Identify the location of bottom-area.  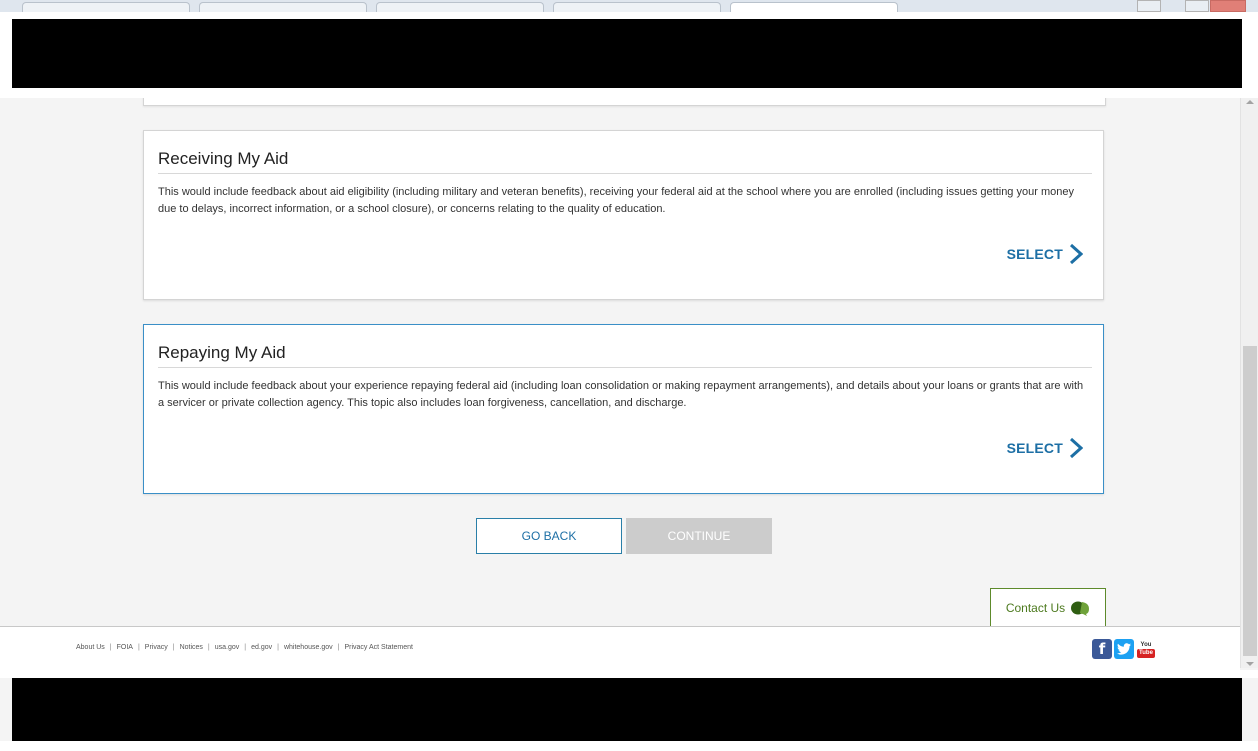
(629, 746).